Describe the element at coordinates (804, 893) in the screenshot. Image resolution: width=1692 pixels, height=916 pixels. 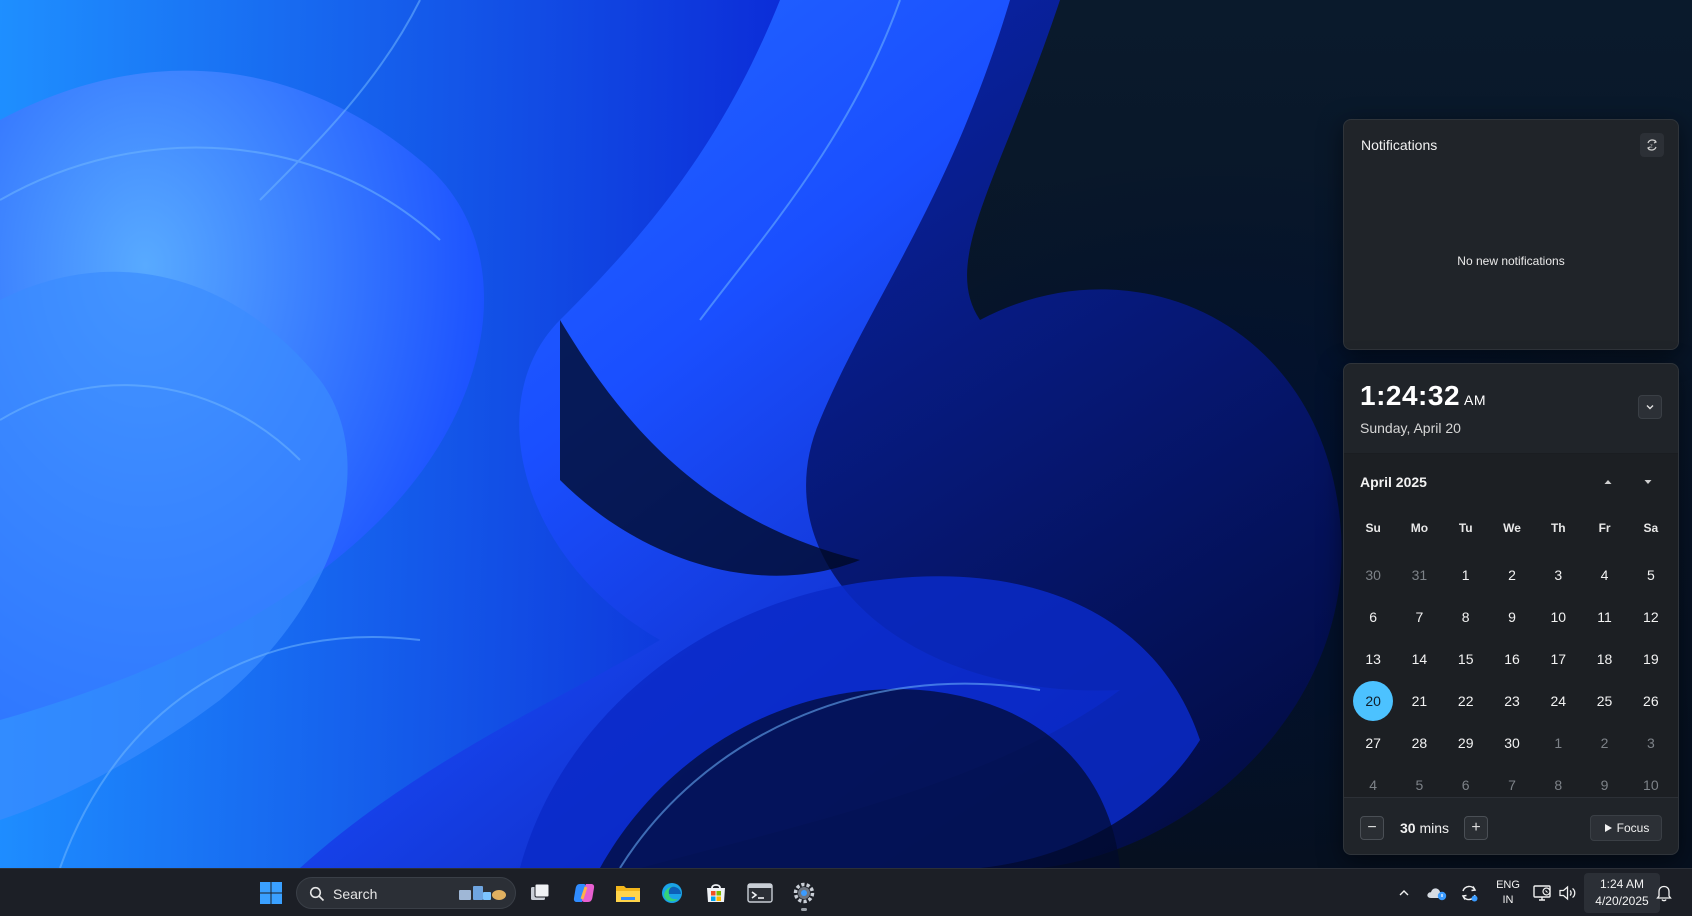
I see `settings-button` at that location.